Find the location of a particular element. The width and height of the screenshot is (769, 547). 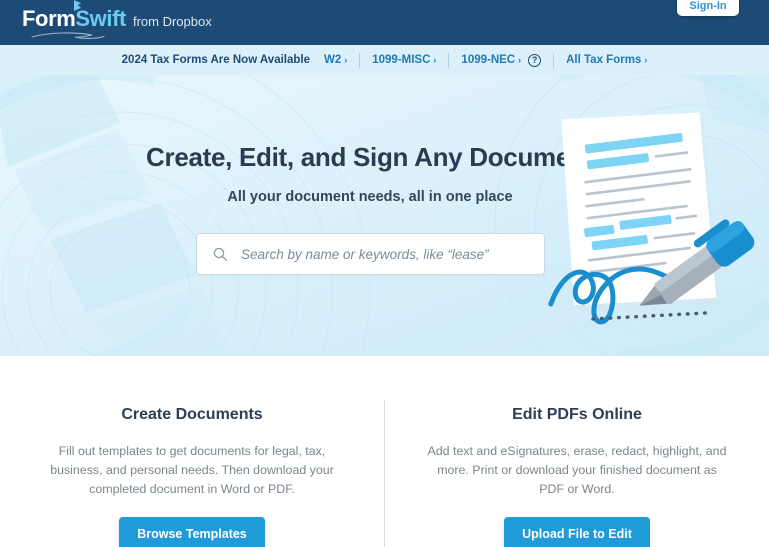

logo-swoosh-icon is located at coordinates (80, 35).